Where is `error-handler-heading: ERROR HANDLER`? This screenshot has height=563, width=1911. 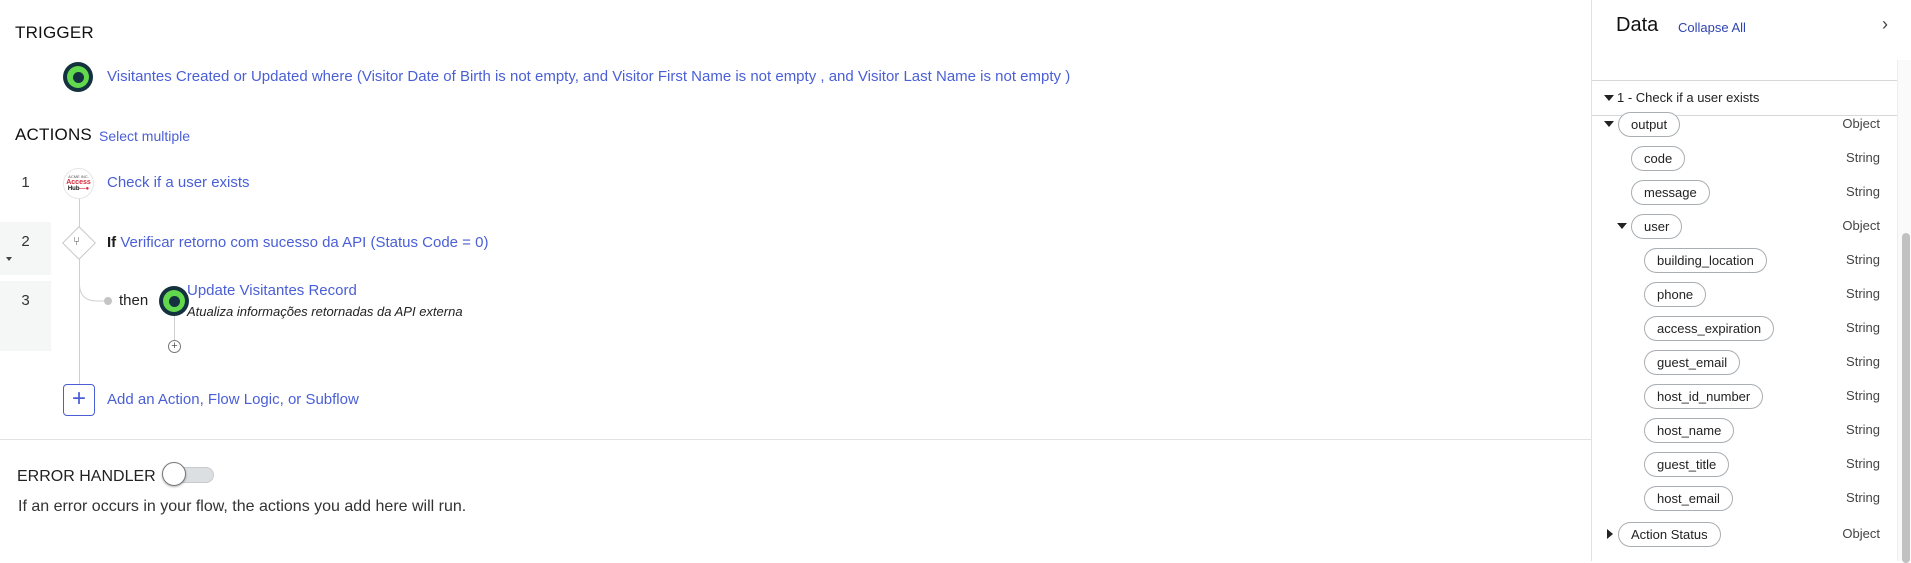
error-handler-heading: ERROR HANDLER is located at coordinates (86, 476).